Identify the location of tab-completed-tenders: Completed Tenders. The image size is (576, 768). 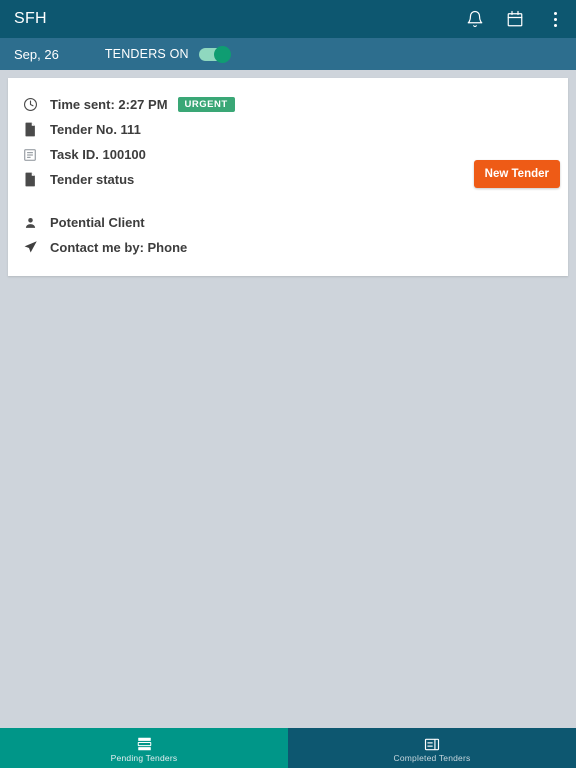
(432, 748).